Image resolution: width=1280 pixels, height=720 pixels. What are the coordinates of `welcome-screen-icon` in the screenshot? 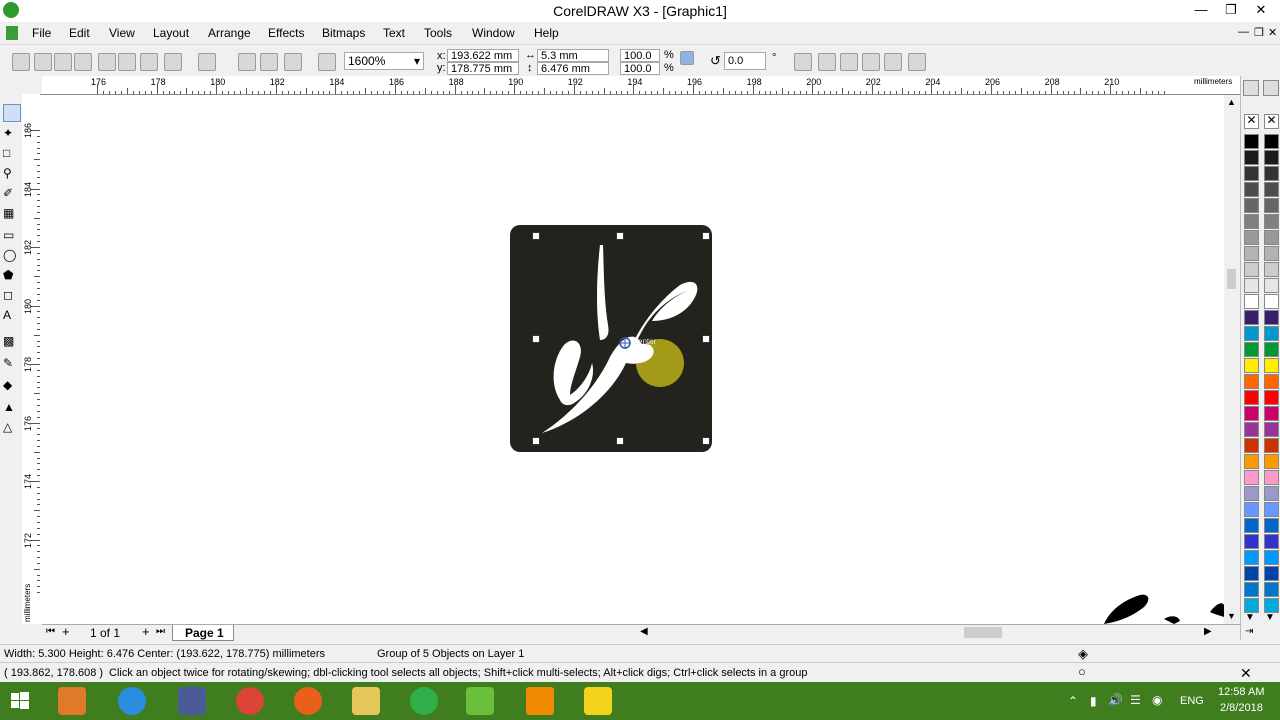 It's located at (327, 62).